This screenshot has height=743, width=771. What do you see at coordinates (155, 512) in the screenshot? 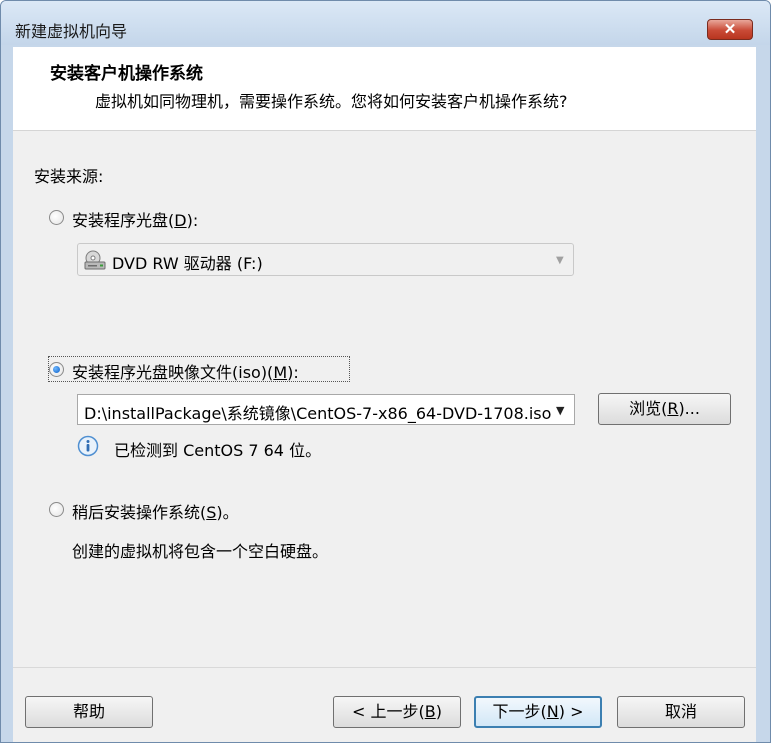
I see `radio-install-later-label: 稍后安装操作系统(S)。` at bounding box center [155, 512].